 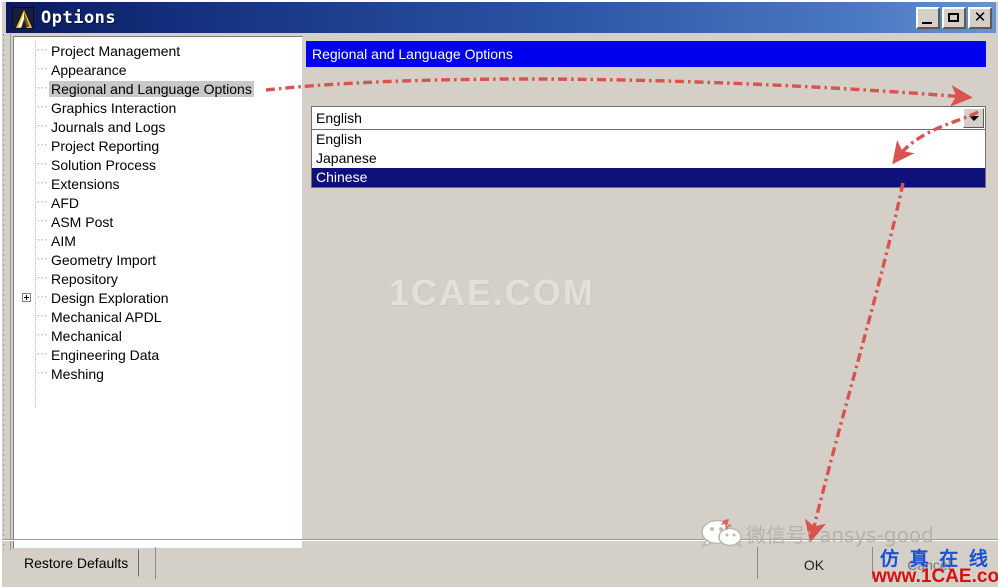 I want to click on sidebar-item-meshing: Meshing, so click(x=158, y=373).